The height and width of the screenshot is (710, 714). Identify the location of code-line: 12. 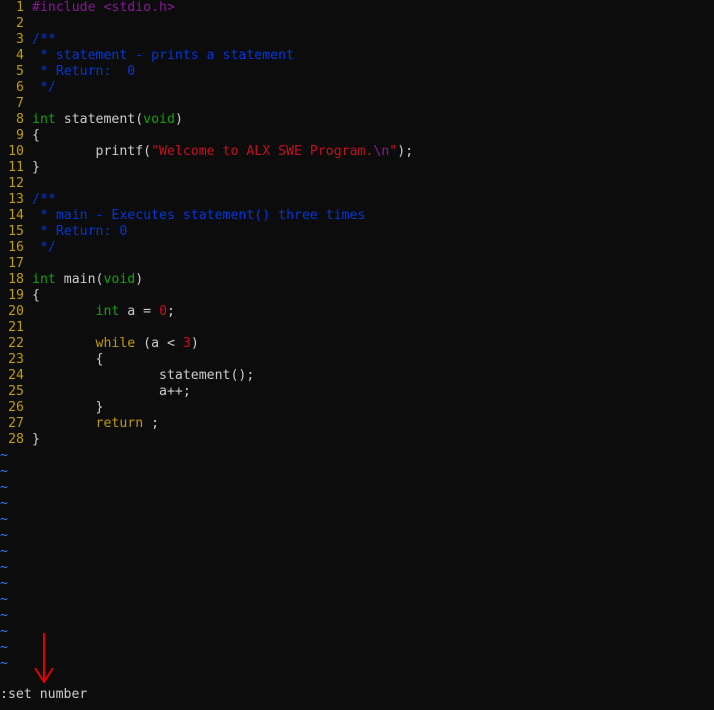
(357, 184).